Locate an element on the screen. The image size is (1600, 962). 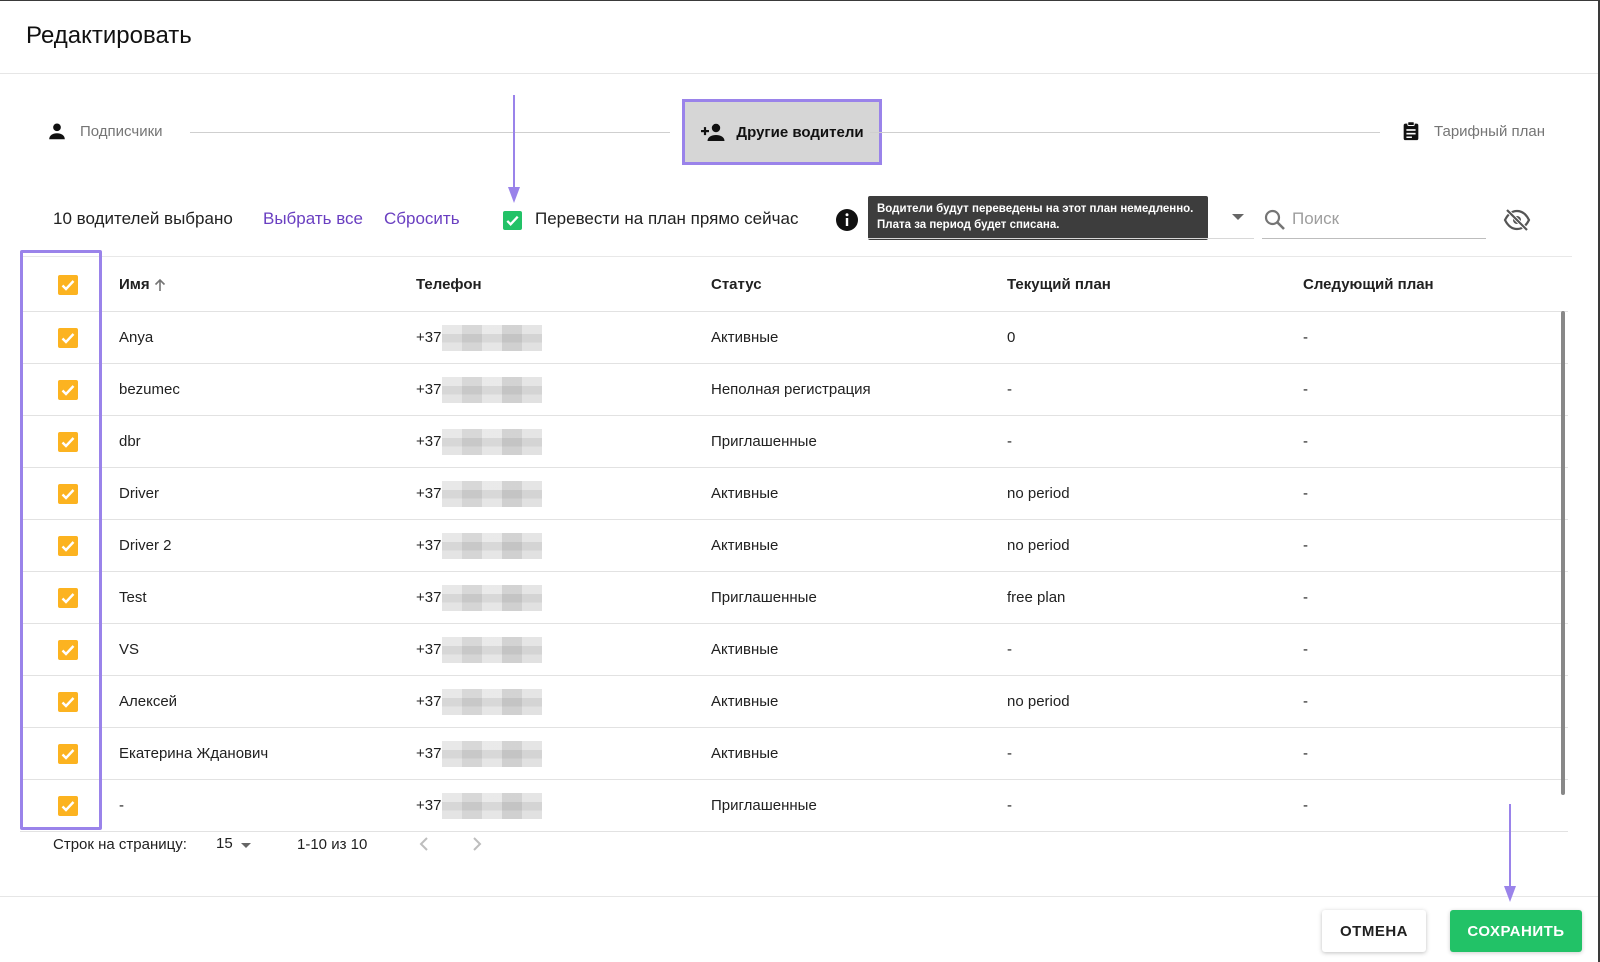
table-row: dbr +37 Приглашенные - - is located at coordinates (794, 442).